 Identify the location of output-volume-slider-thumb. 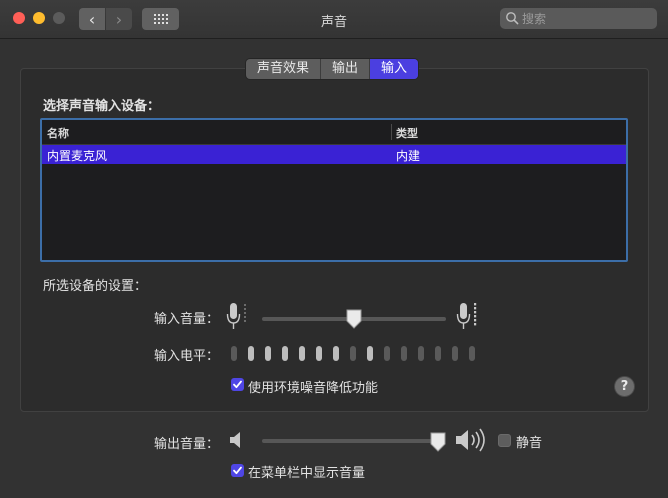
(438, 442).